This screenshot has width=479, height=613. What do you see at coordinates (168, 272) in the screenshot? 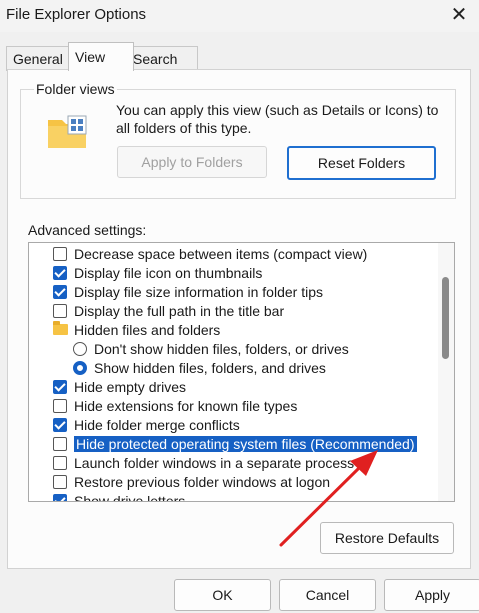
I see `setting-label: Display file icon on thumbnails` at bounding box center [168, 272].